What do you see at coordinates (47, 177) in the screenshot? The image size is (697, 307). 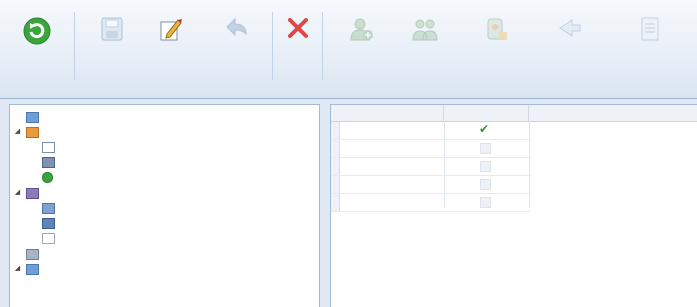 I see `biometrics-icon` at bounding box center [47, 177].